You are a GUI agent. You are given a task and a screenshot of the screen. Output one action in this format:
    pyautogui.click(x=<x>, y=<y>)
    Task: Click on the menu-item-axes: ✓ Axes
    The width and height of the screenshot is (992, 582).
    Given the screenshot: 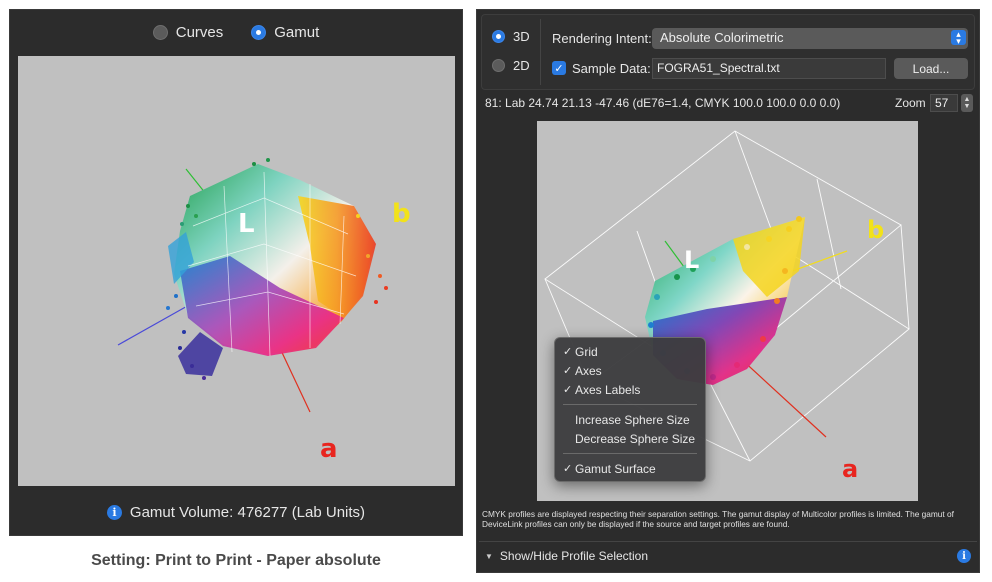 What is the action you would take?
    pyautogui.click(x=630, y=370)
    